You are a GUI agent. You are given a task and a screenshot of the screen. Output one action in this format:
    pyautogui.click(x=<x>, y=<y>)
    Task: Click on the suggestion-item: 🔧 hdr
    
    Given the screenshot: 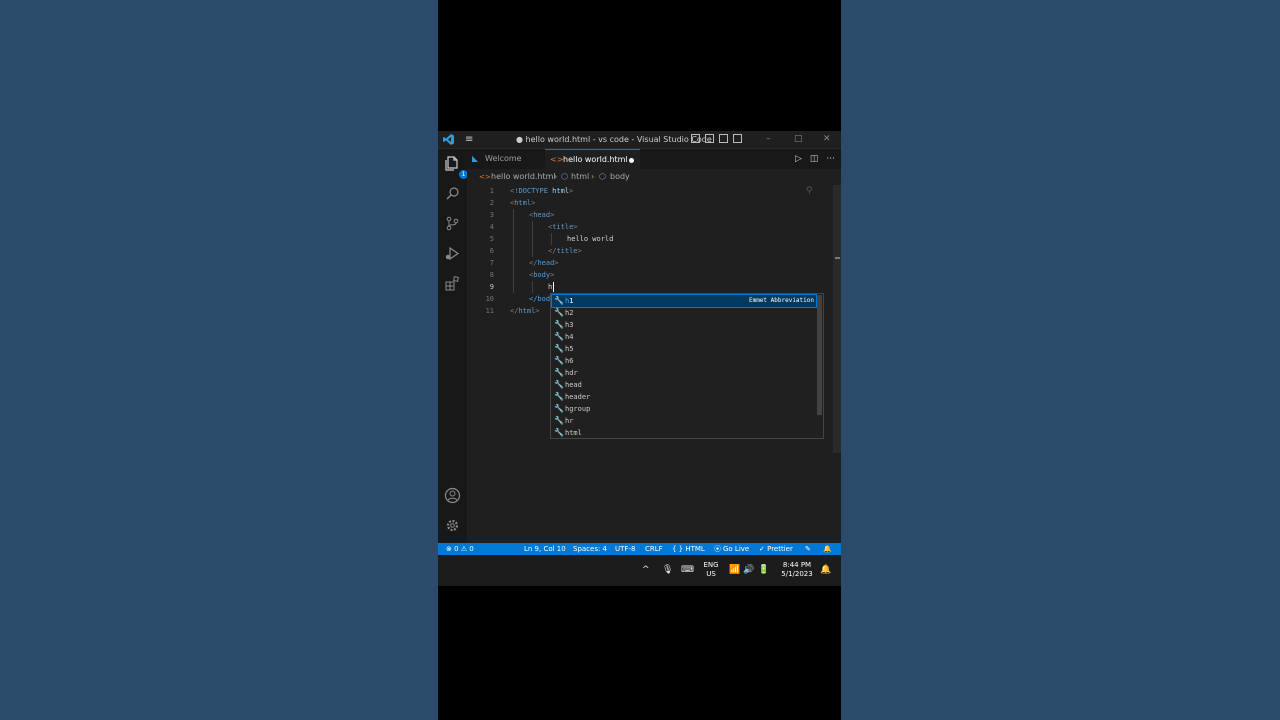 What is the action you would take?
    pyautogui.click(x=684, y=373)
    